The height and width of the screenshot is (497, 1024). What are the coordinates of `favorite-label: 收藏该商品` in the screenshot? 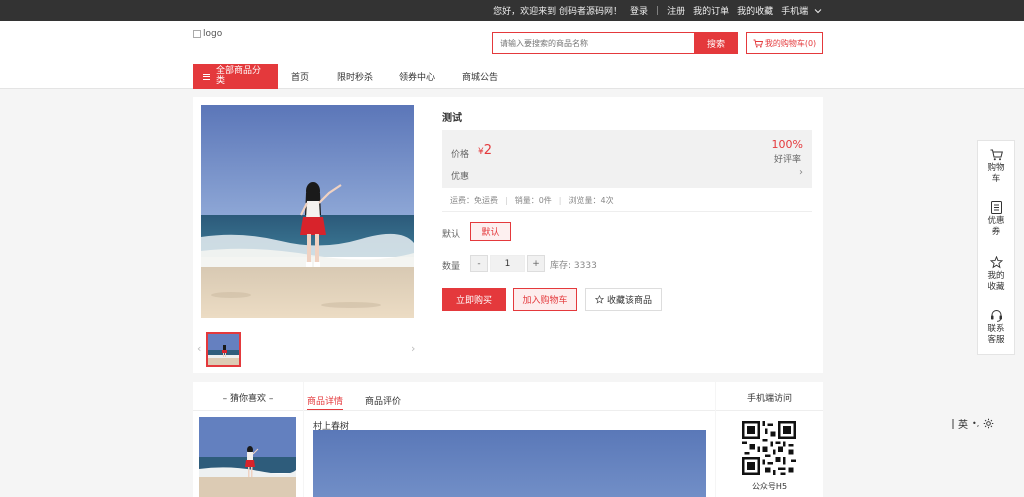 It's located at (629, 301).